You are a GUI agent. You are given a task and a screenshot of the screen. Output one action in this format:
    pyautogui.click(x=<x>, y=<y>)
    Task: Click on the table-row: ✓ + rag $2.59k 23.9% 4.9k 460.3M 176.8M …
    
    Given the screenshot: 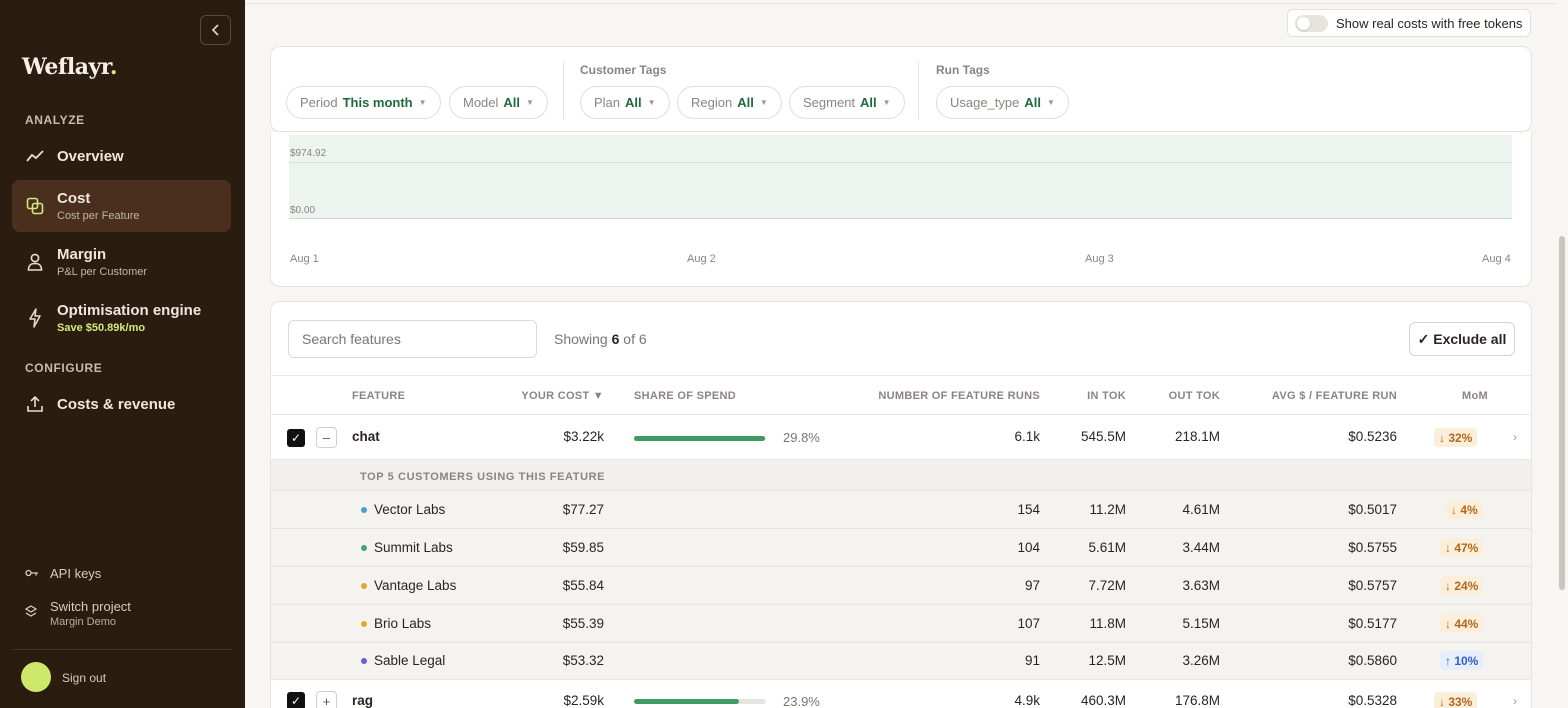 What is the action you would take?
    pyautogui.click(x=901, y=693)
    